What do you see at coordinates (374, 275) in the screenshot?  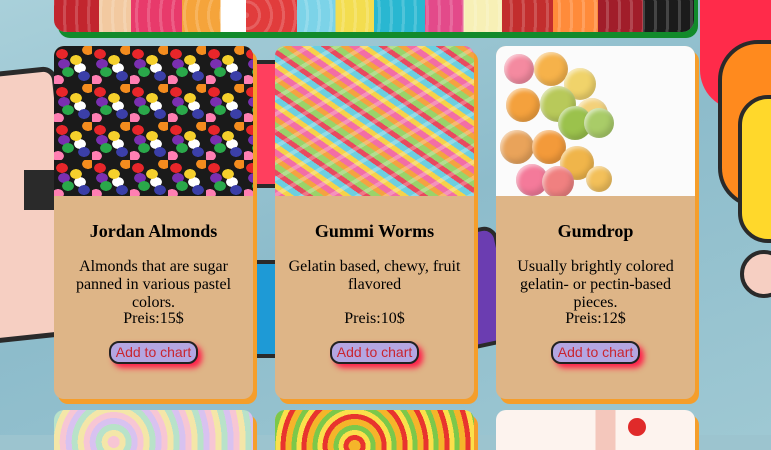 I see `product-description: Gelatin based, chewy, fruit flavored` at bounding box center [374, 275].